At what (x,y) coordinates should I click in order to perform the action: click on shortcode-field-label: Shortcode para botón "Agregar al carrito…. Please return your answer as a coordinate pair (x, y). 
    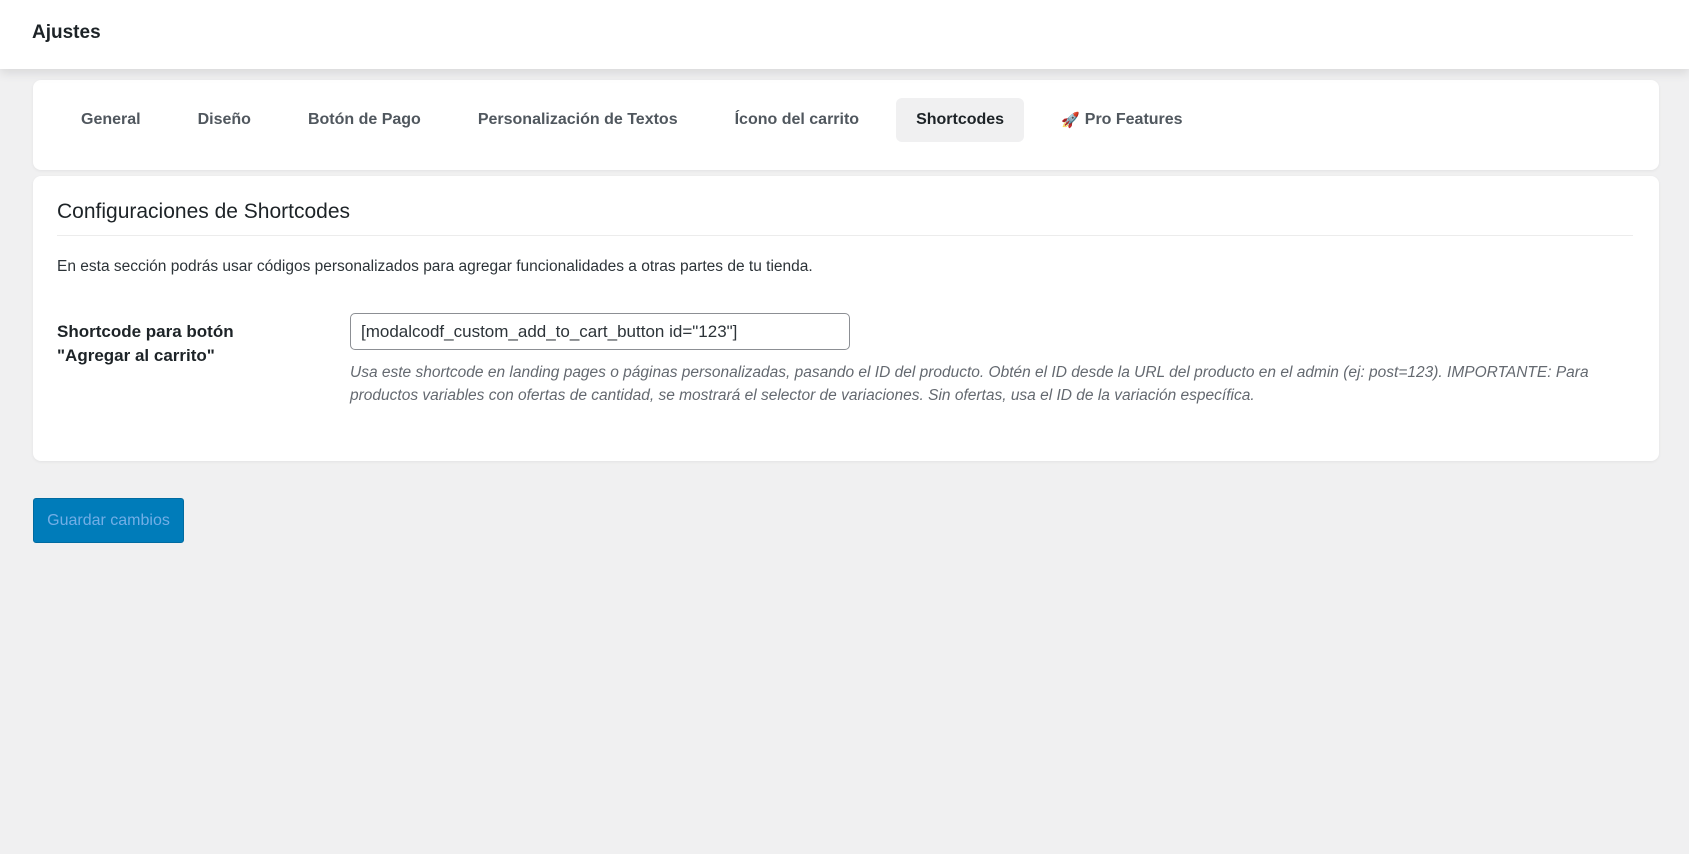
    Looking at the image, I should click on (177, 344).